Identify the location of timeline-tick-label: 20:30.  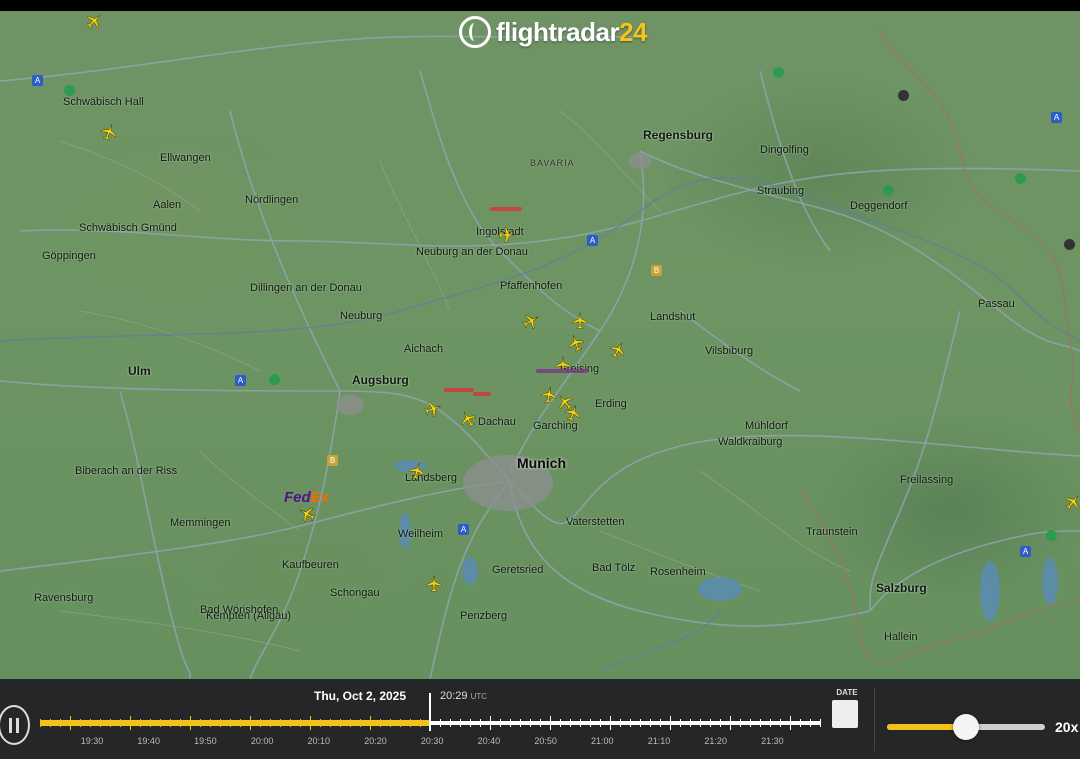
(432, 741).